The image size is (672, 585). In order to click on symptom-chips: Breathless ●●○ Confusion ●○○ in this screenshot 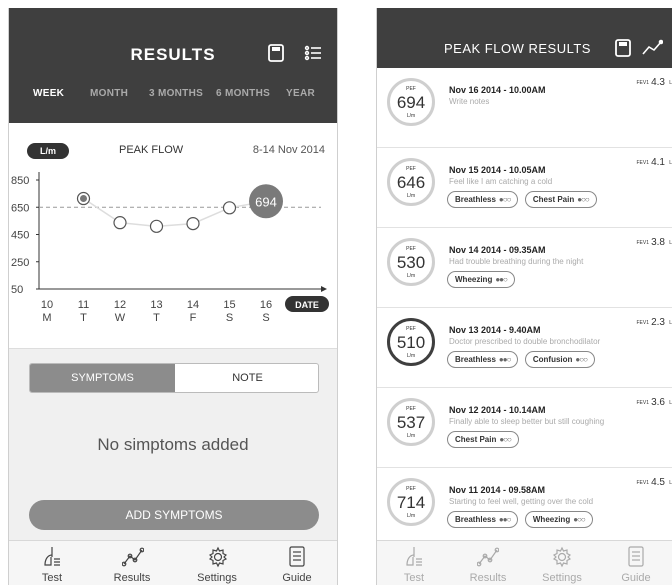, I will do `click(522, 358)`.